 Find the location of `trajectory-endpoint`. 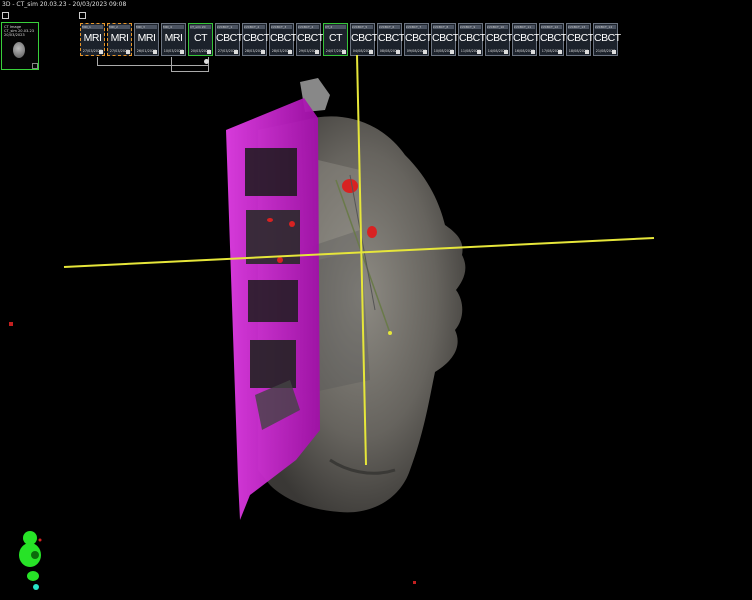

trajectory-endpoint is located at coordinates (390, 333).